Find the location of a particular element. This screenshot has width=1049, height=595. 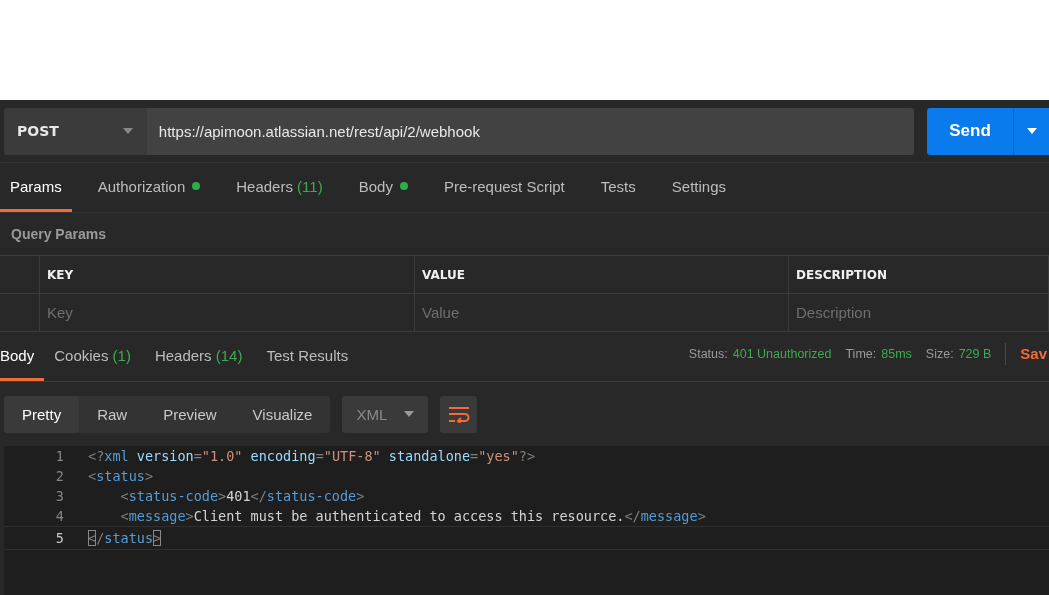

param-input-field: Description is located at coordinates (916, 312).